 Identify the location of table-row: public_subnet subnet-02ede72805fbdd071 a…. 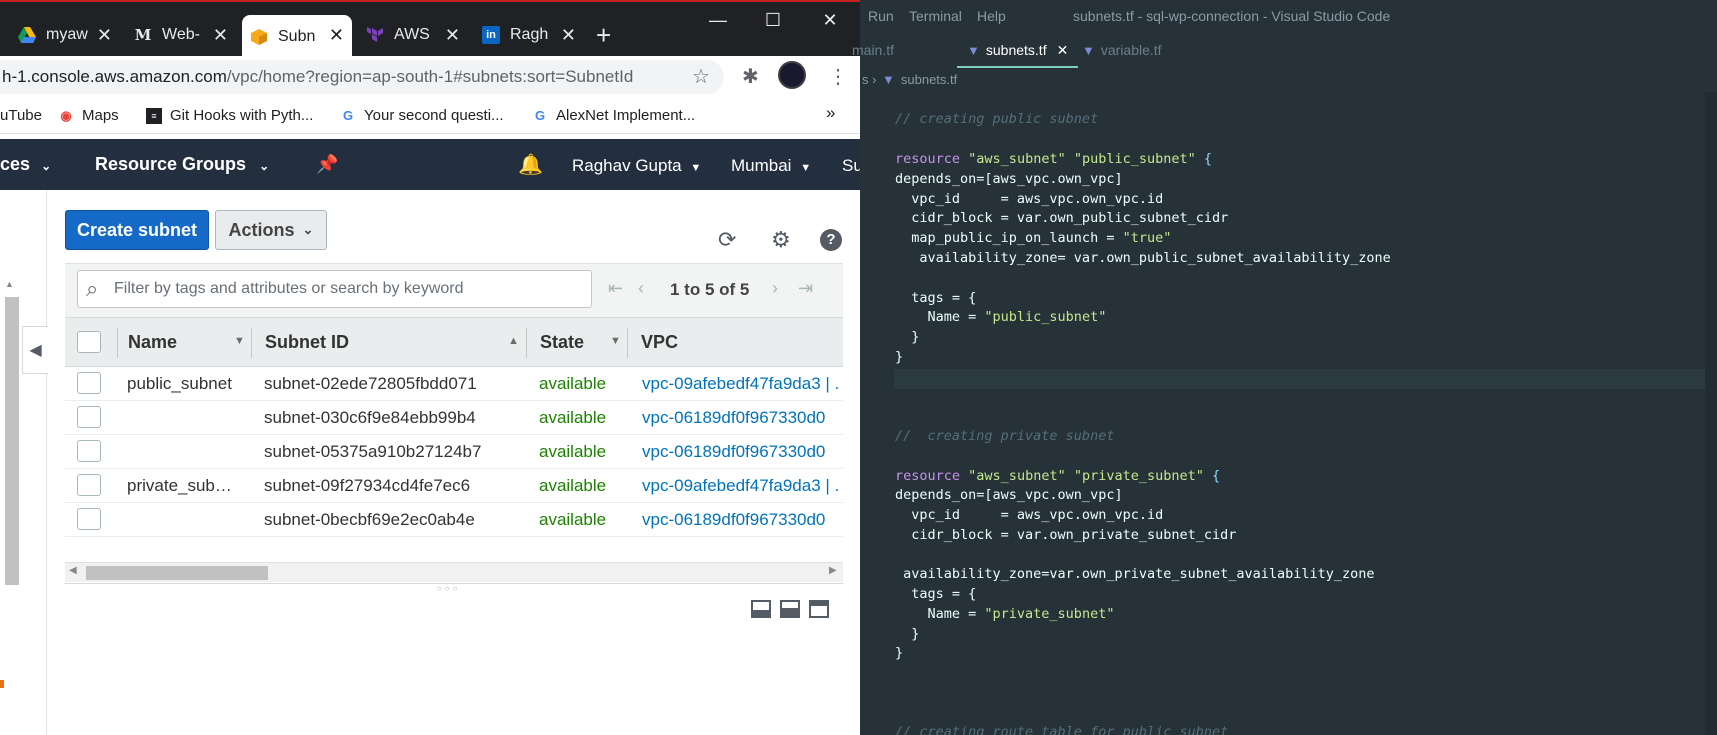
(454, 384).